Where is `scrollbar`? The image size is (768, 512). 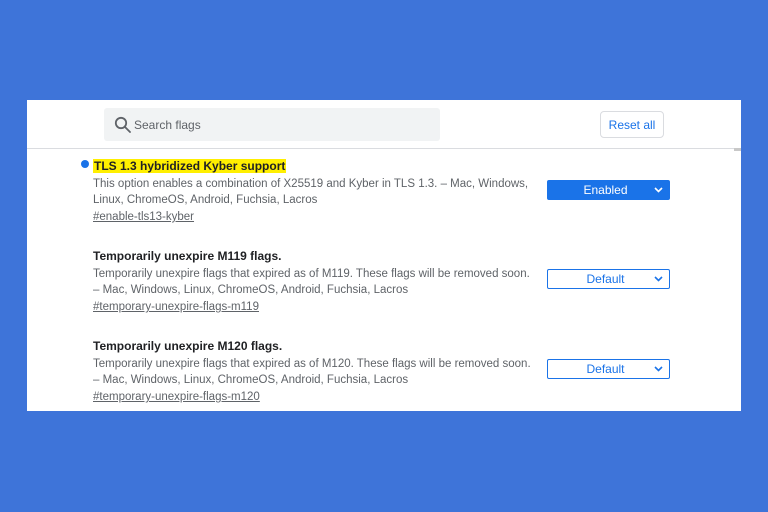 scrollbar is located at coordinates (737, 149).